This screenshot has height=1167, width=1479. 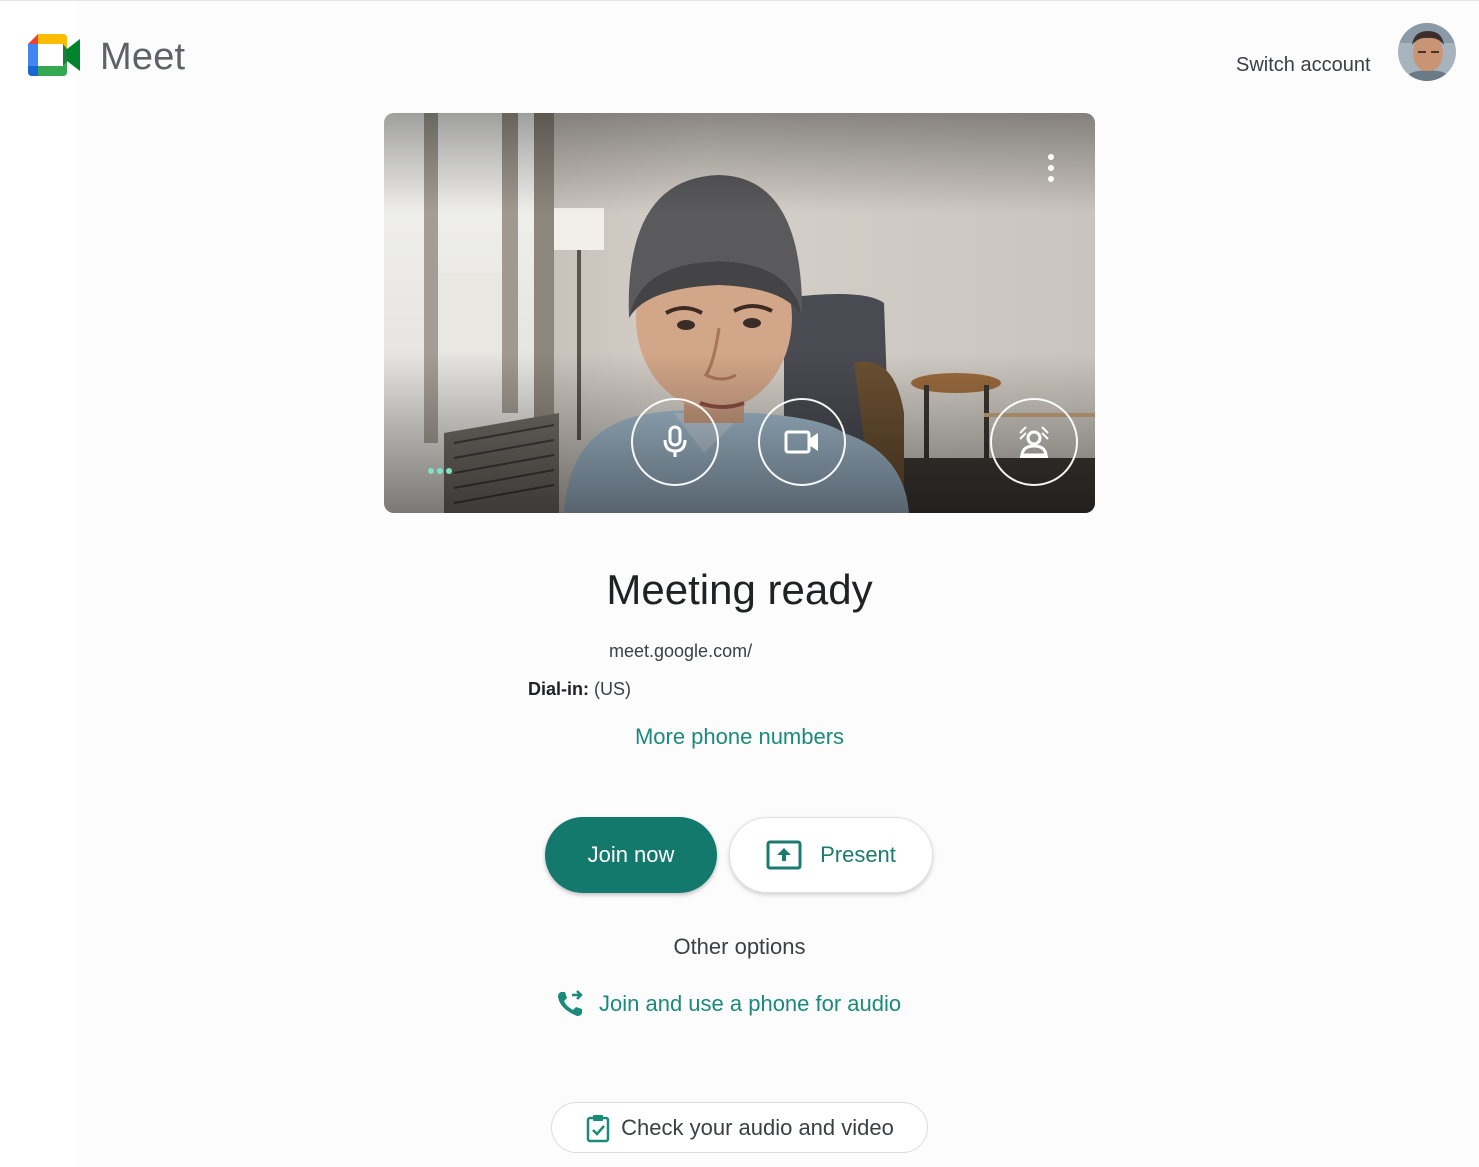 What do you see at coordinates (757, 1127) in the screenshot?
I see `check-audio-video-label: Check your audio and video` at bounding box center [757, 1127].